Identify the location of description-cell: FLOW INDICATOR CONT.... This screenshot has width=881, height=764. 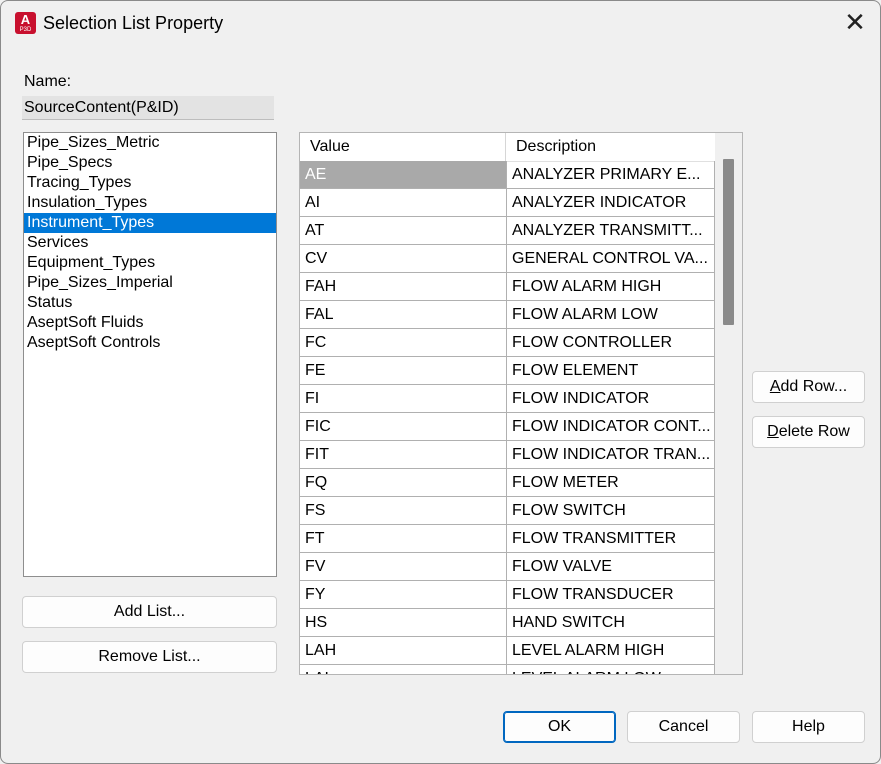
(611, 427).